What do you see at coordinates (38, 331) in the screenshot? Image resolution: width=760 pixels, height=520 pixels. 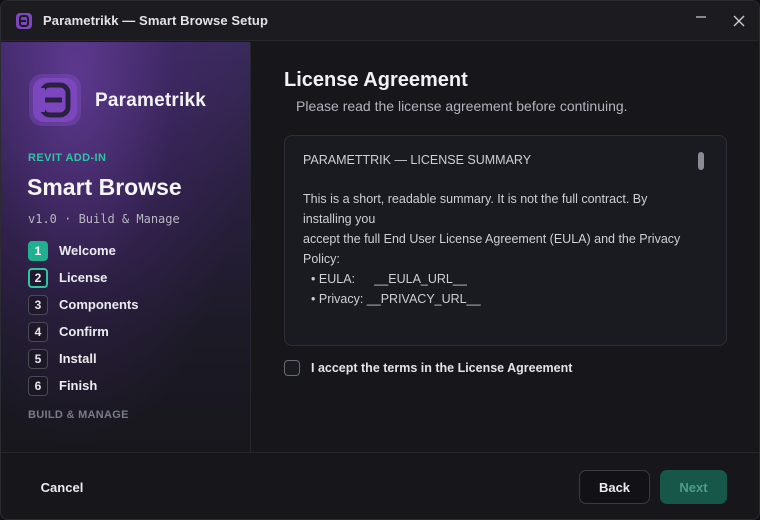 I see `step-number: 4` at bounding box center [38, 331].